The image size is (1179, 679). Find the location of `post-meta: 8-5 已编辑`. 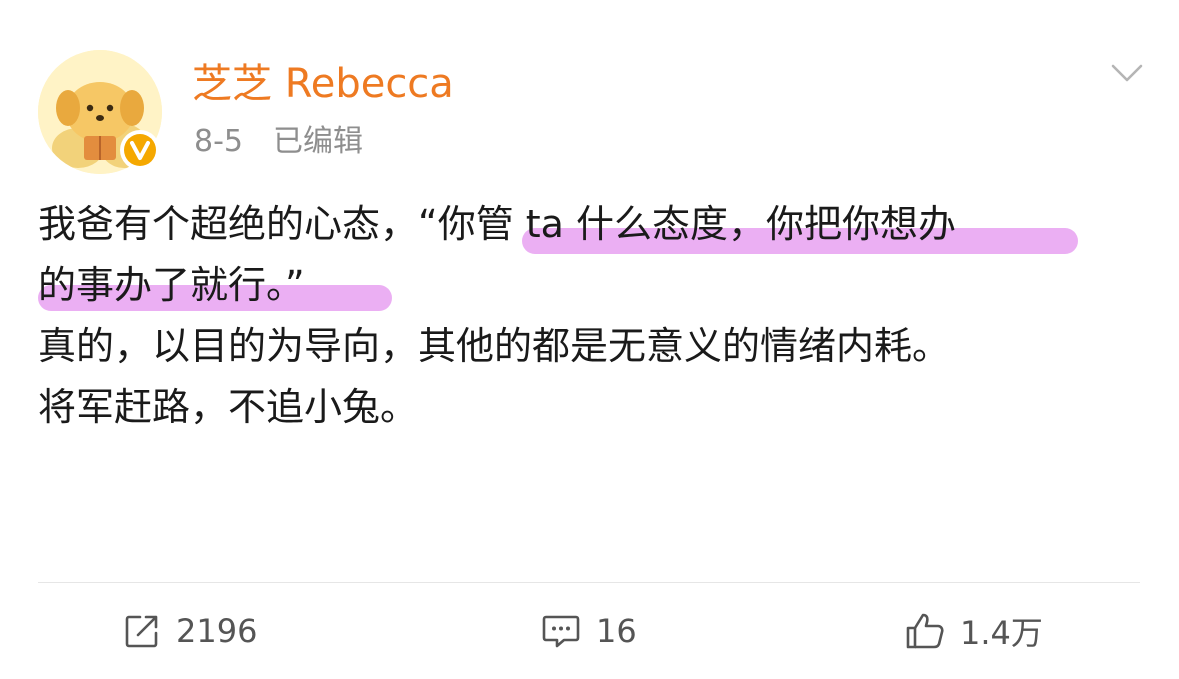

post-meta: 8-5 已编辑 is located at coordinates (278, 142).